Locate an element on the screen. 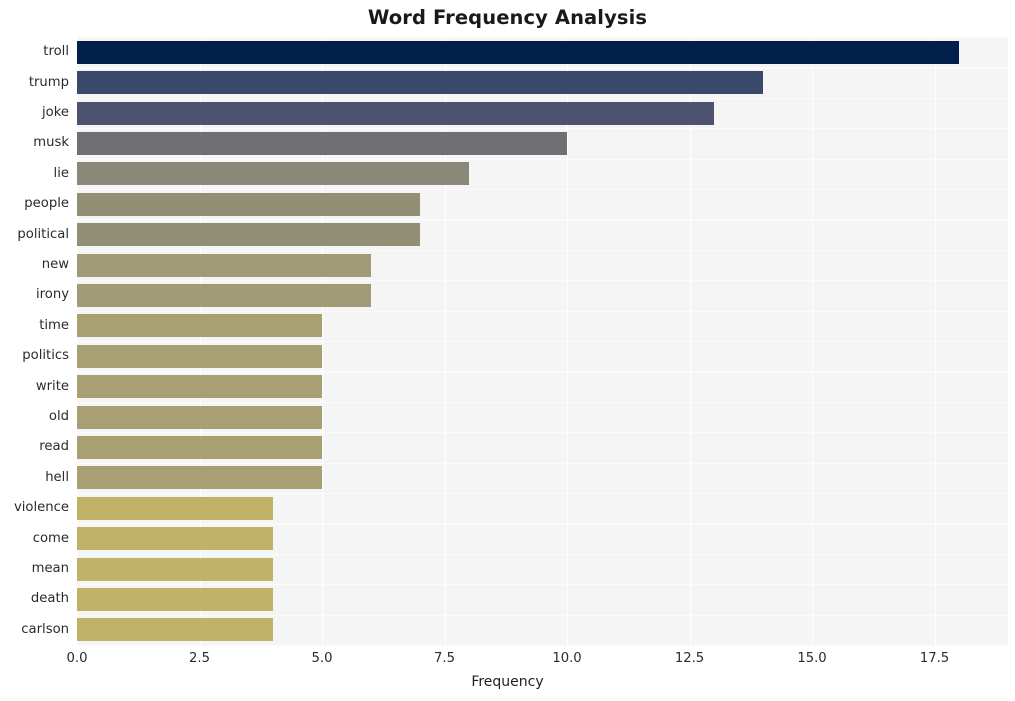 This screenshot has width=1015, height=701. y-tick-label: politics is located at coordinates (45, 356).